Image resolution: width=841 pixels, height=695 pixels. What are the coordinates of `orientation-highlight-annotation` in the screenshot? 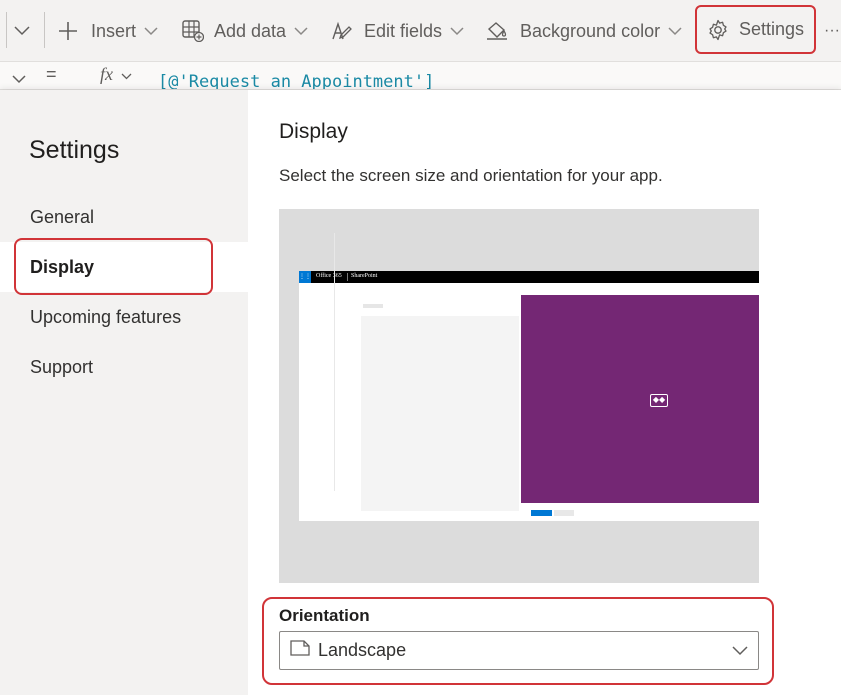 It's located at (518, 641).